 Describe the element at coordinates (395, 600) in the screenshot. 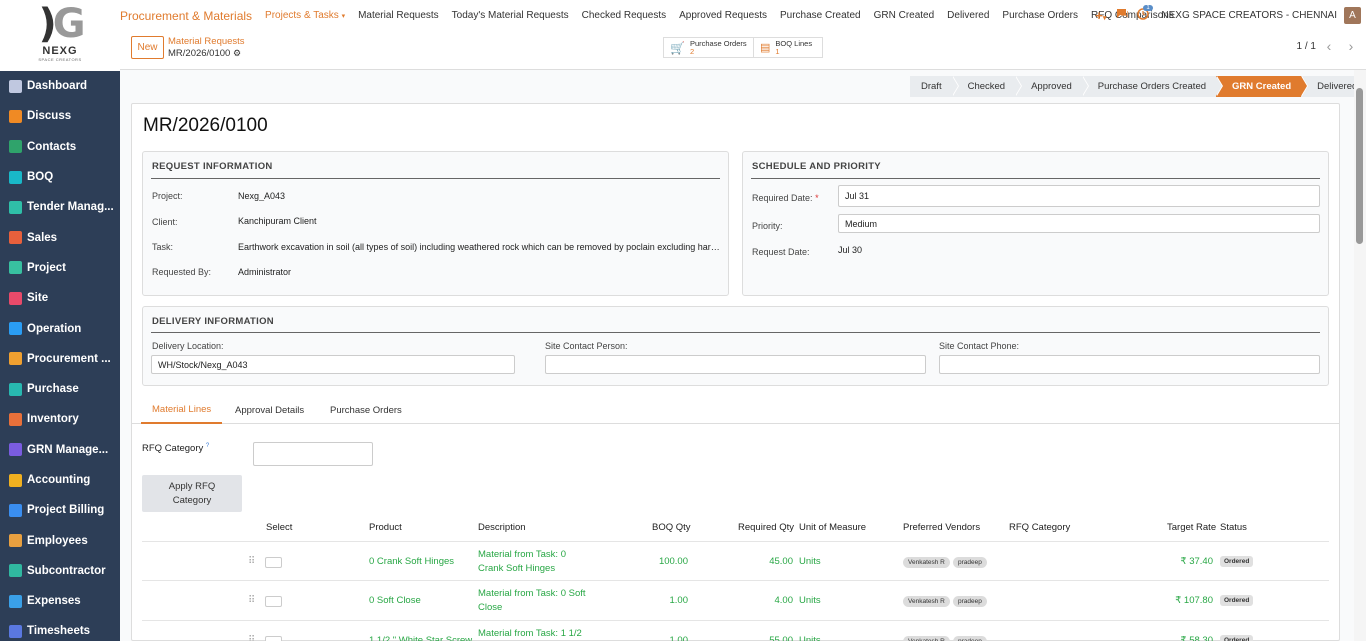

I see `product-cell: 0 Soft Close` at that location.